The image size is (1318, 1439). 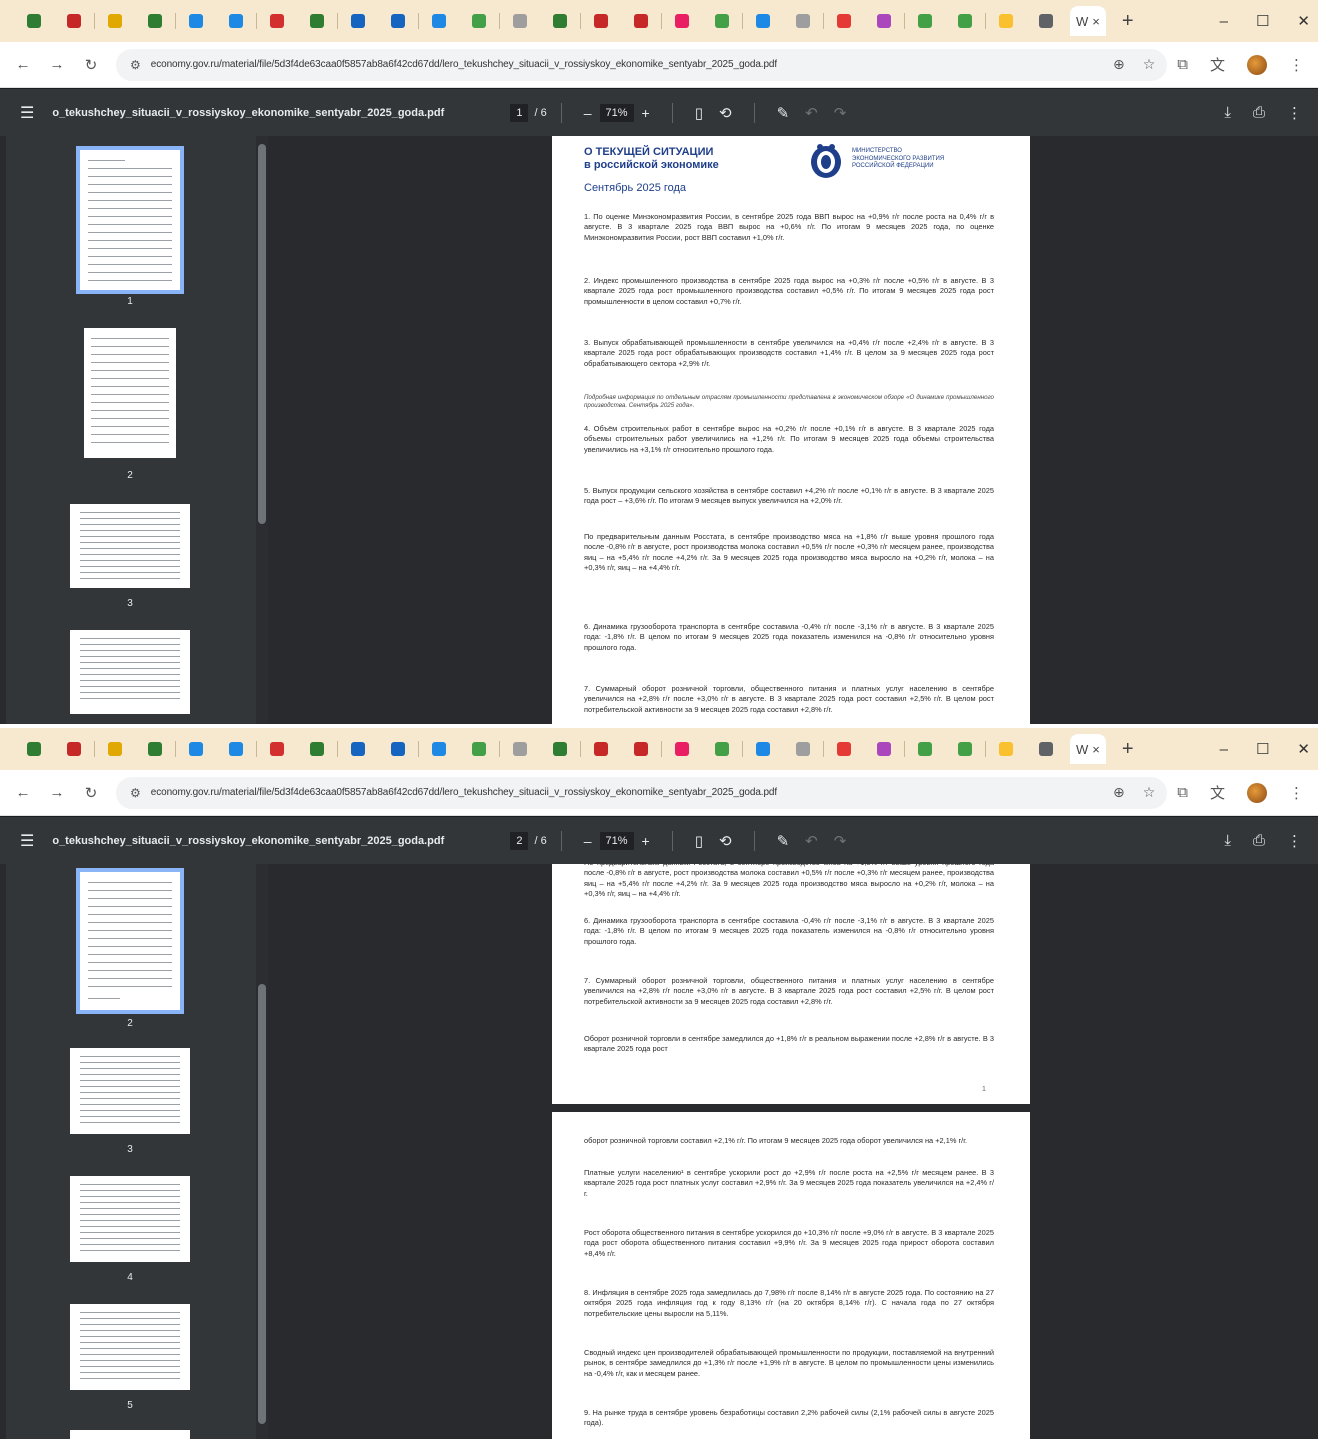 What do you see at coordinates (1088, 749) in the screenshot?
I see `active-tab: W ×` at bounding box center [1088, 749].